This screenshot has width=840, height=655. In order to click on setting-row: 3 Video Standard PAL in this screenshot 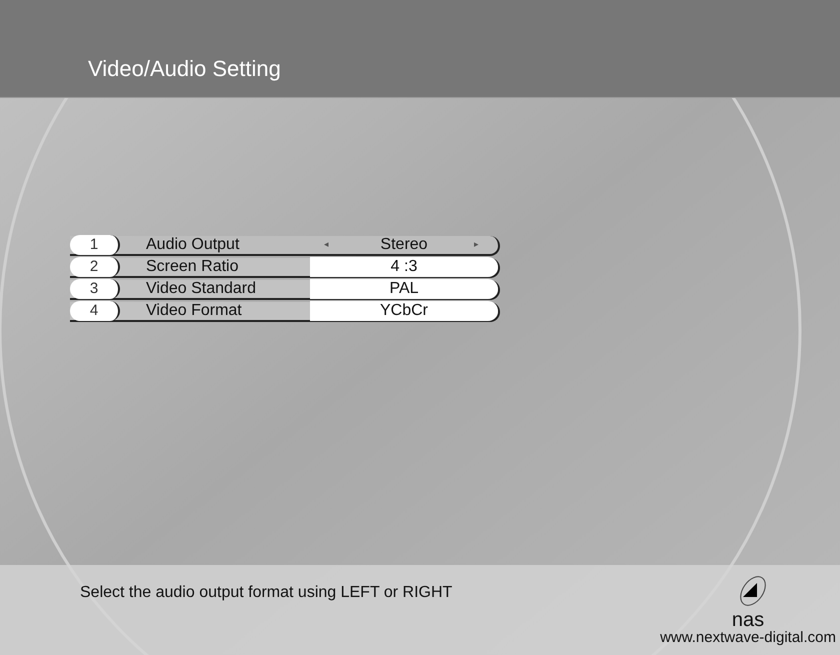, I will do `click(285, 290)`.